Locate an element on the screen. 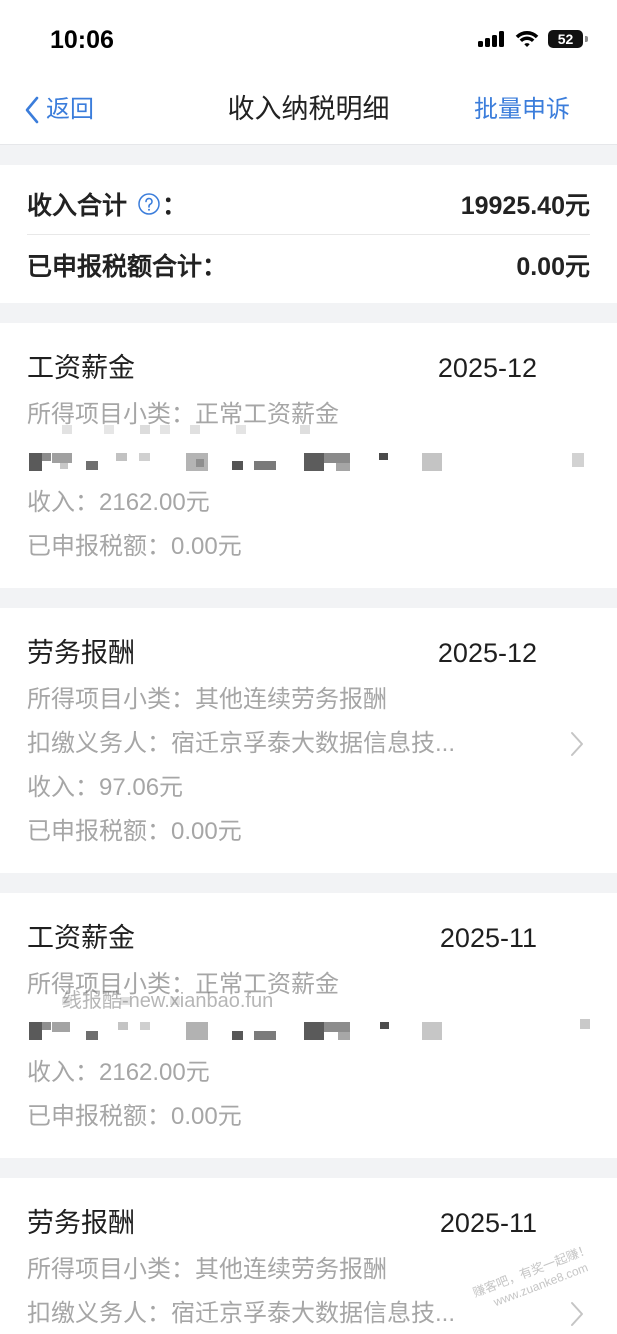 The height and width of the screenshot is (1334, 617). wifi-icon is located at coordinates (527, 39).